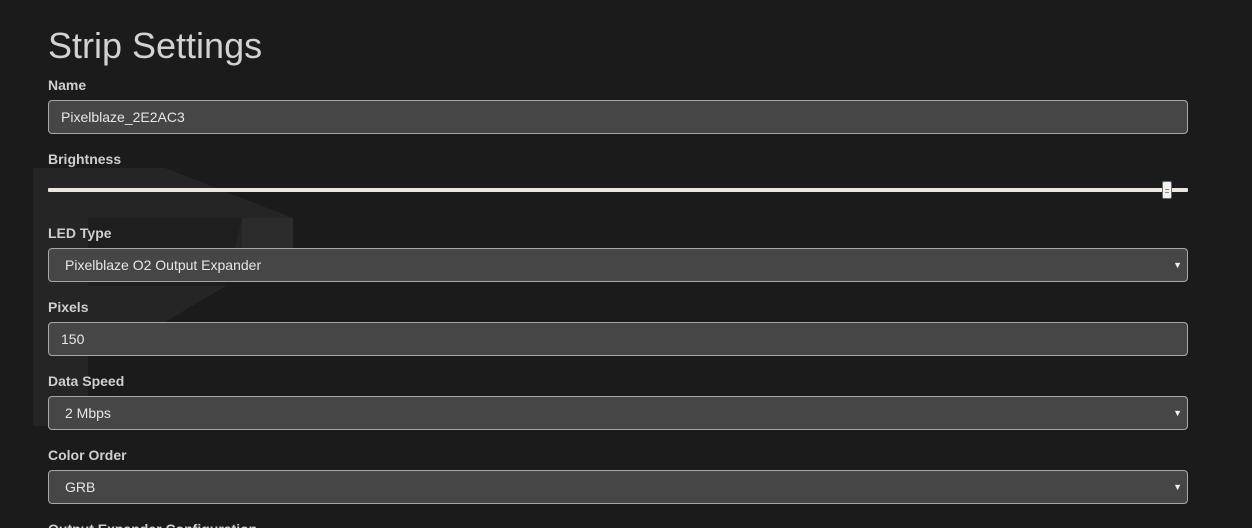 The height and width of the screenshot is (528, 1252). I want to click on color-order-selected-value: GRB, so click(80, 487).